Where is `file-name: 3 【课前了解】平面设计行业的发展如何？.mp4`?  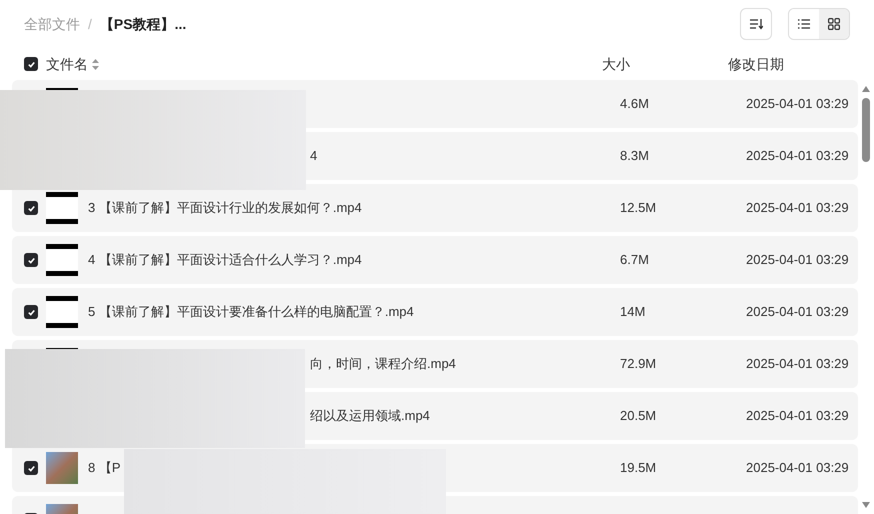 file-name: 3 【课前了解】平面设计行业的发展如何？.mp4 is located at coordinates (225, 208).